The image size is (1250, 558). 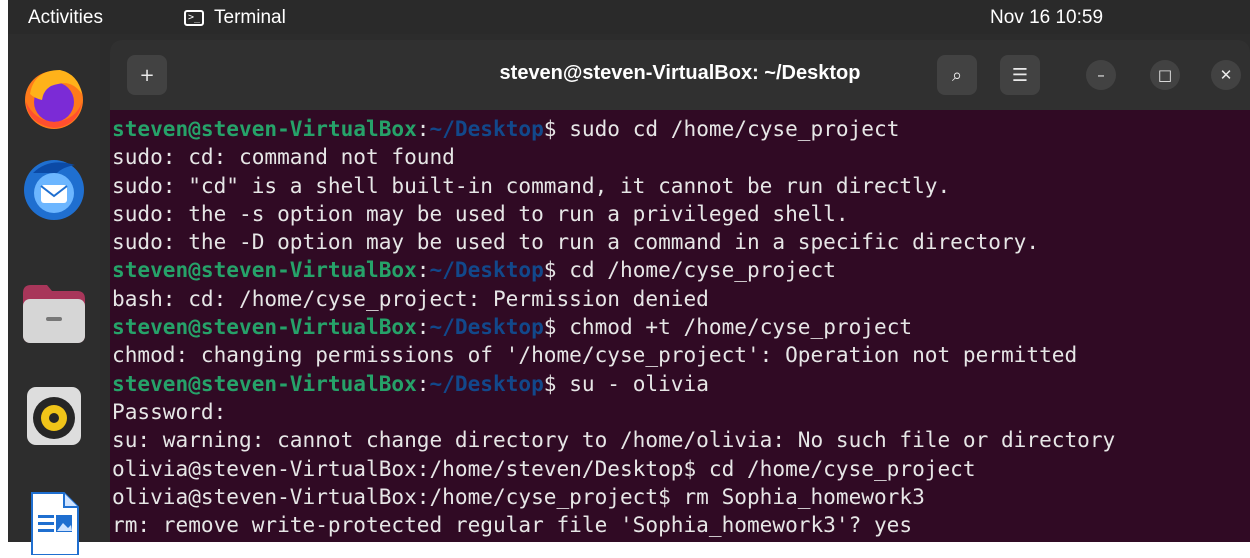 What do you see at coordinates (54, 416) in the screenshot?
I see `rhythmbox-icon` at bounding box center [54, 416].